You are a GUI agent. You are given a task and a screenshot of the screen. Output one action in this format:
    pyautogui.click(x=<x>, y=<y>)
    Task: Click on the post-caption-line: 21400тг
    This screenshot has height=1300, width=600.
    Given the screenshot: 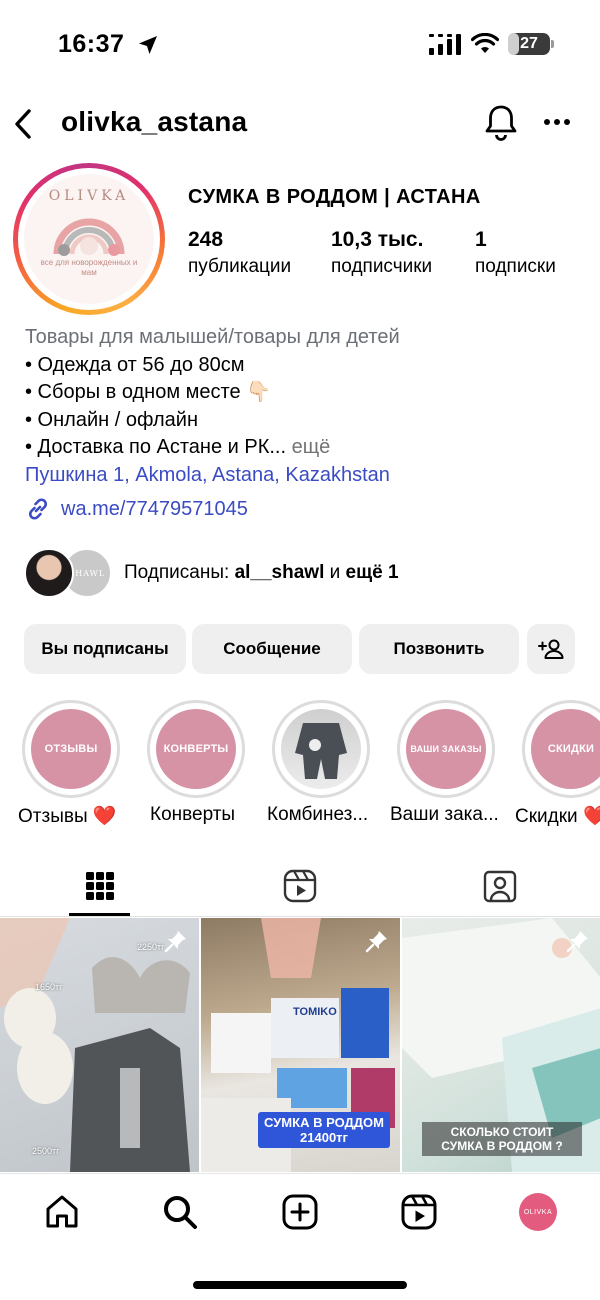 What is the action you would take?
    pyautogui.click(x=324, y=1137)
    